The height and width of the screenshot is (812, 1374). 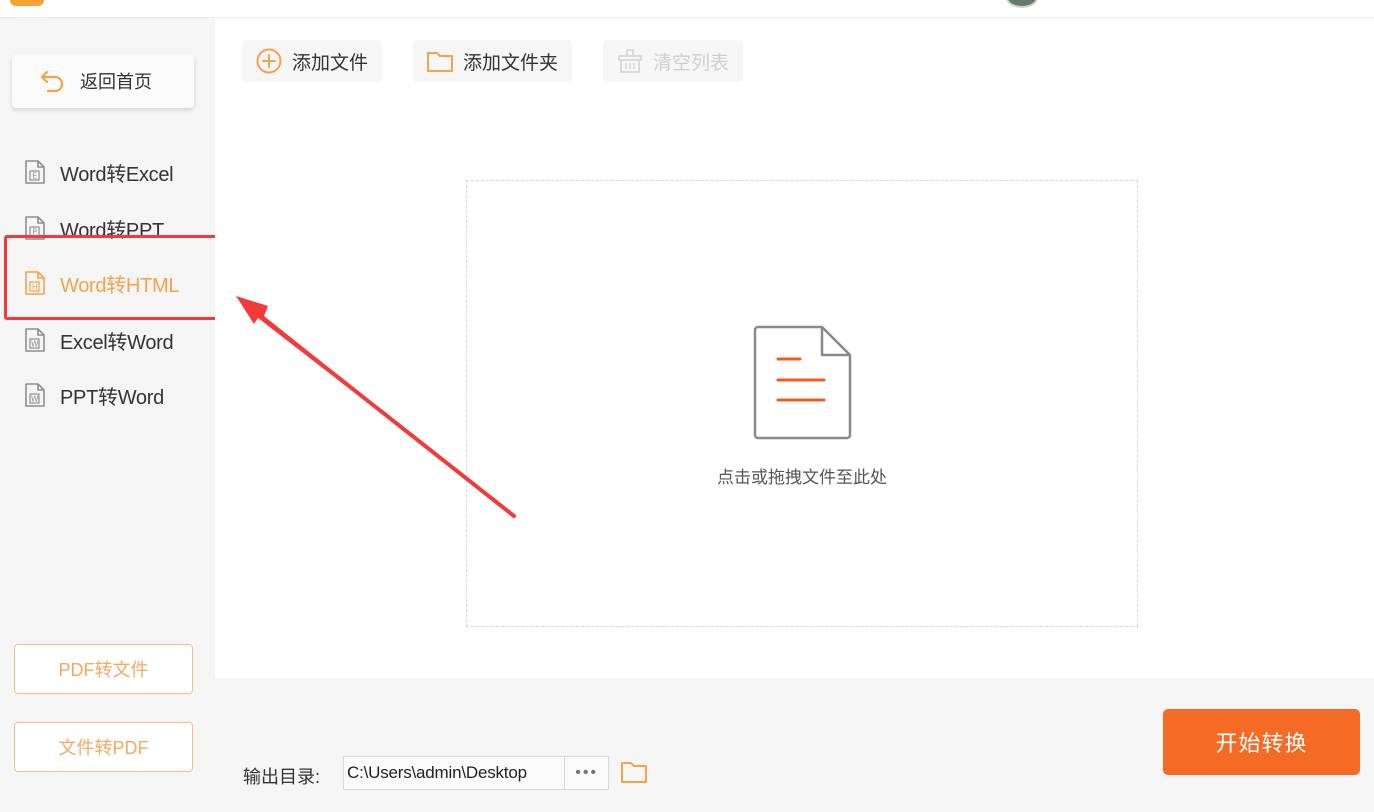 I want to click on sidebar-item-ppt-to-word: W PPT转Word, so click(x=107, y=395).